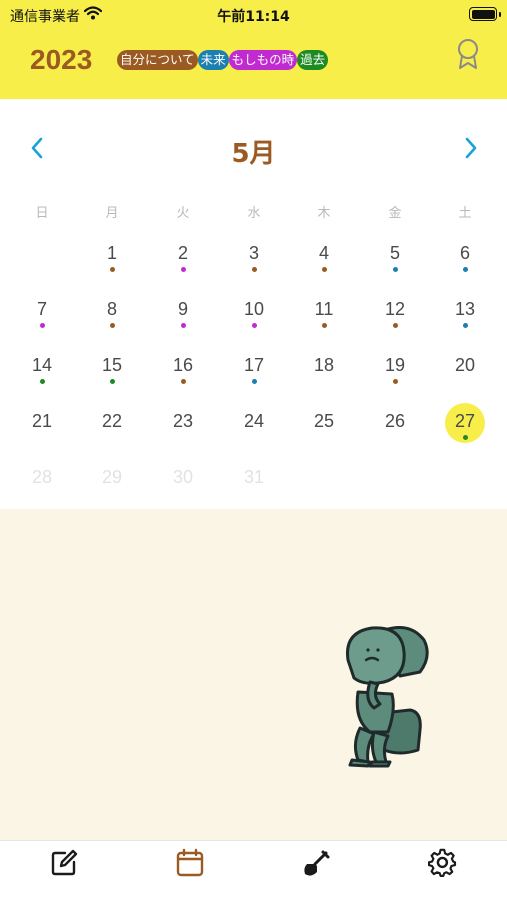  I want to click on calendar-day: 9, so click(183, 311).